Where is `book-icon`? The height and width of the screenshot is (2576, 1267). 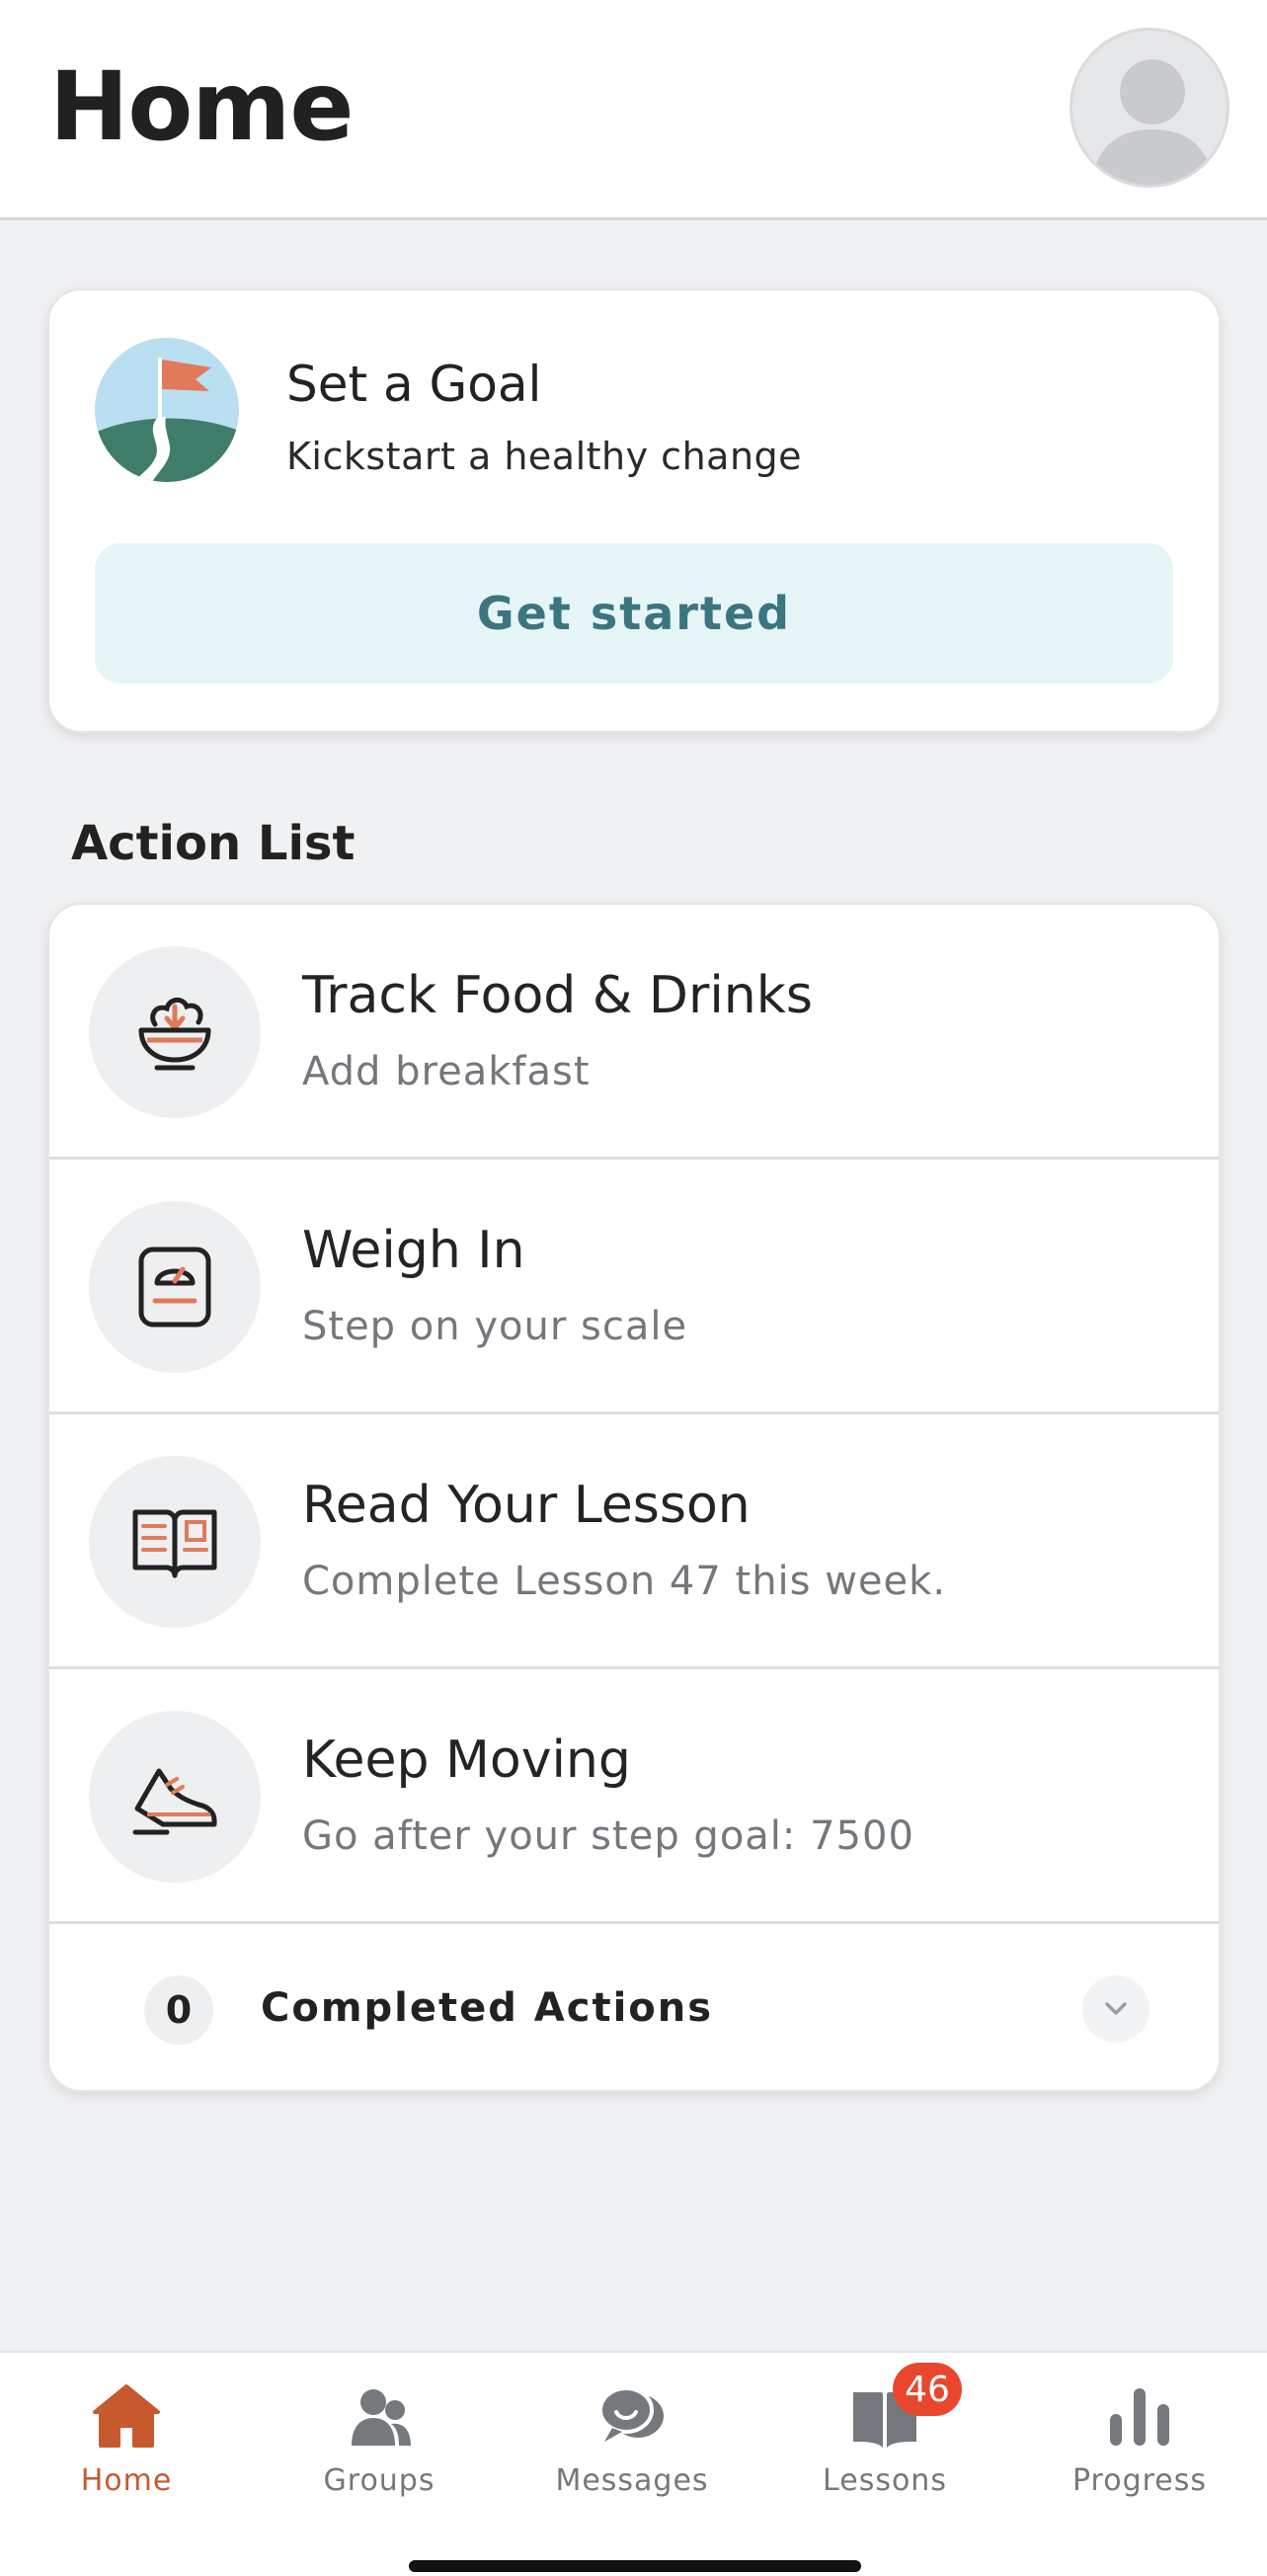
book-icon is located at coordinates (175, 1542).